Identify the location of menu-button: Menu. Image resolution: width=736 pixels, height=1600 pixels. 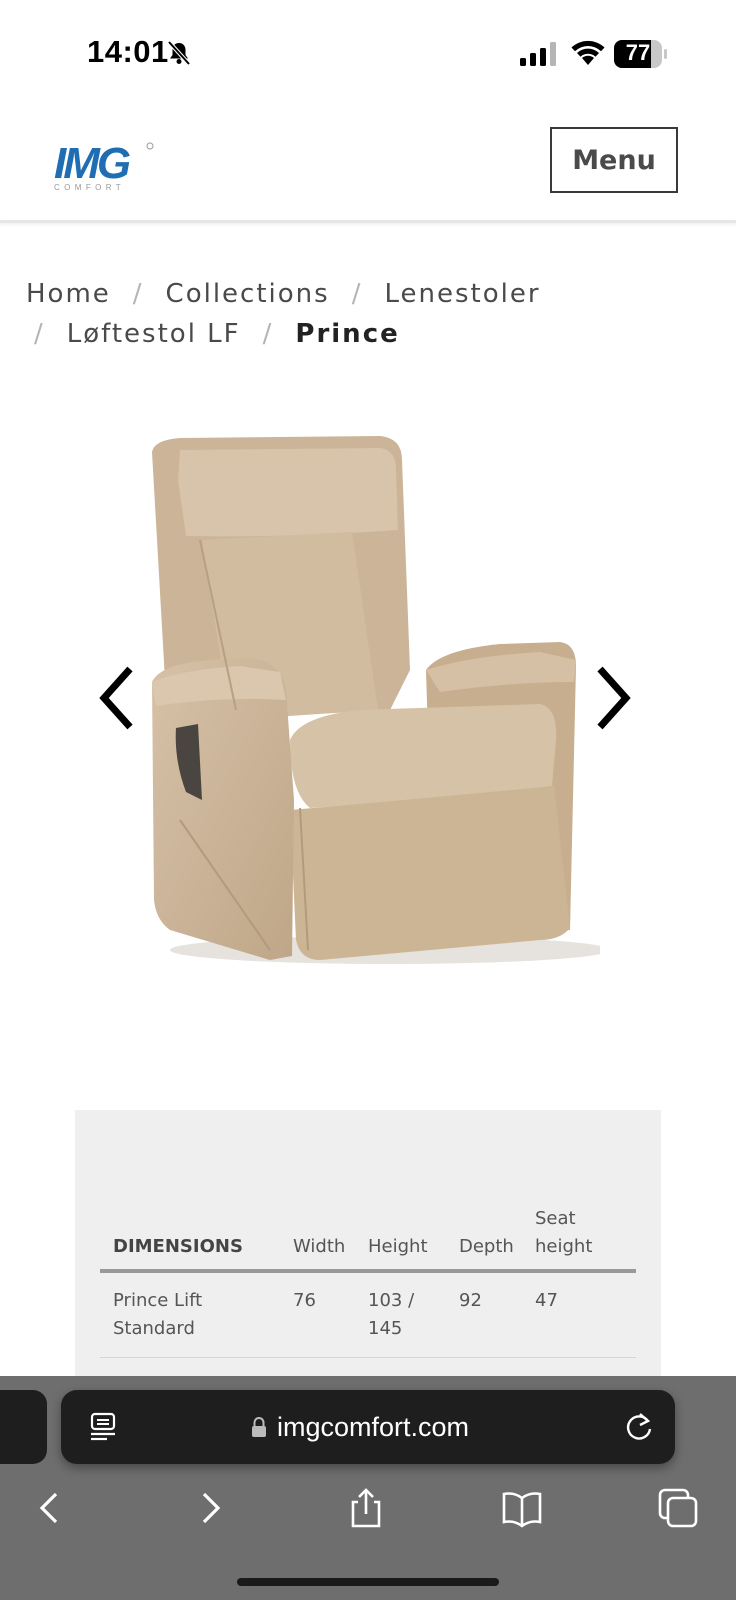
(614, 160).